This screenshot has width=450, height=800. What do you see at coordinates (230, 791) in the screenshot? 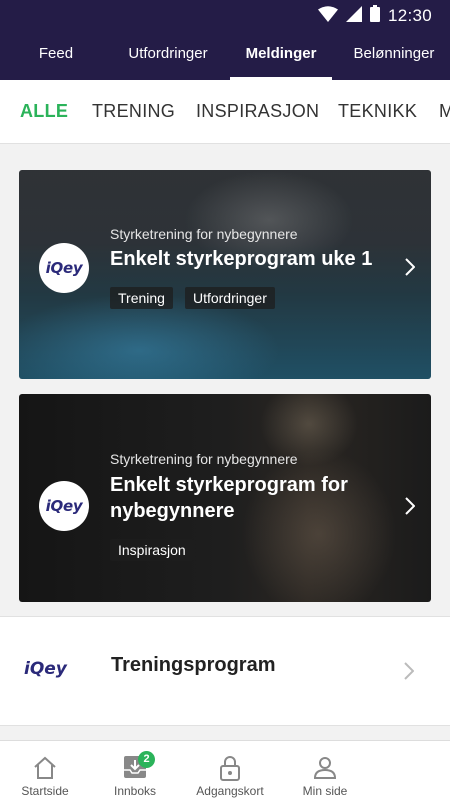
I see `nav-label: Adgangskort` at bounding box center [230, 791].